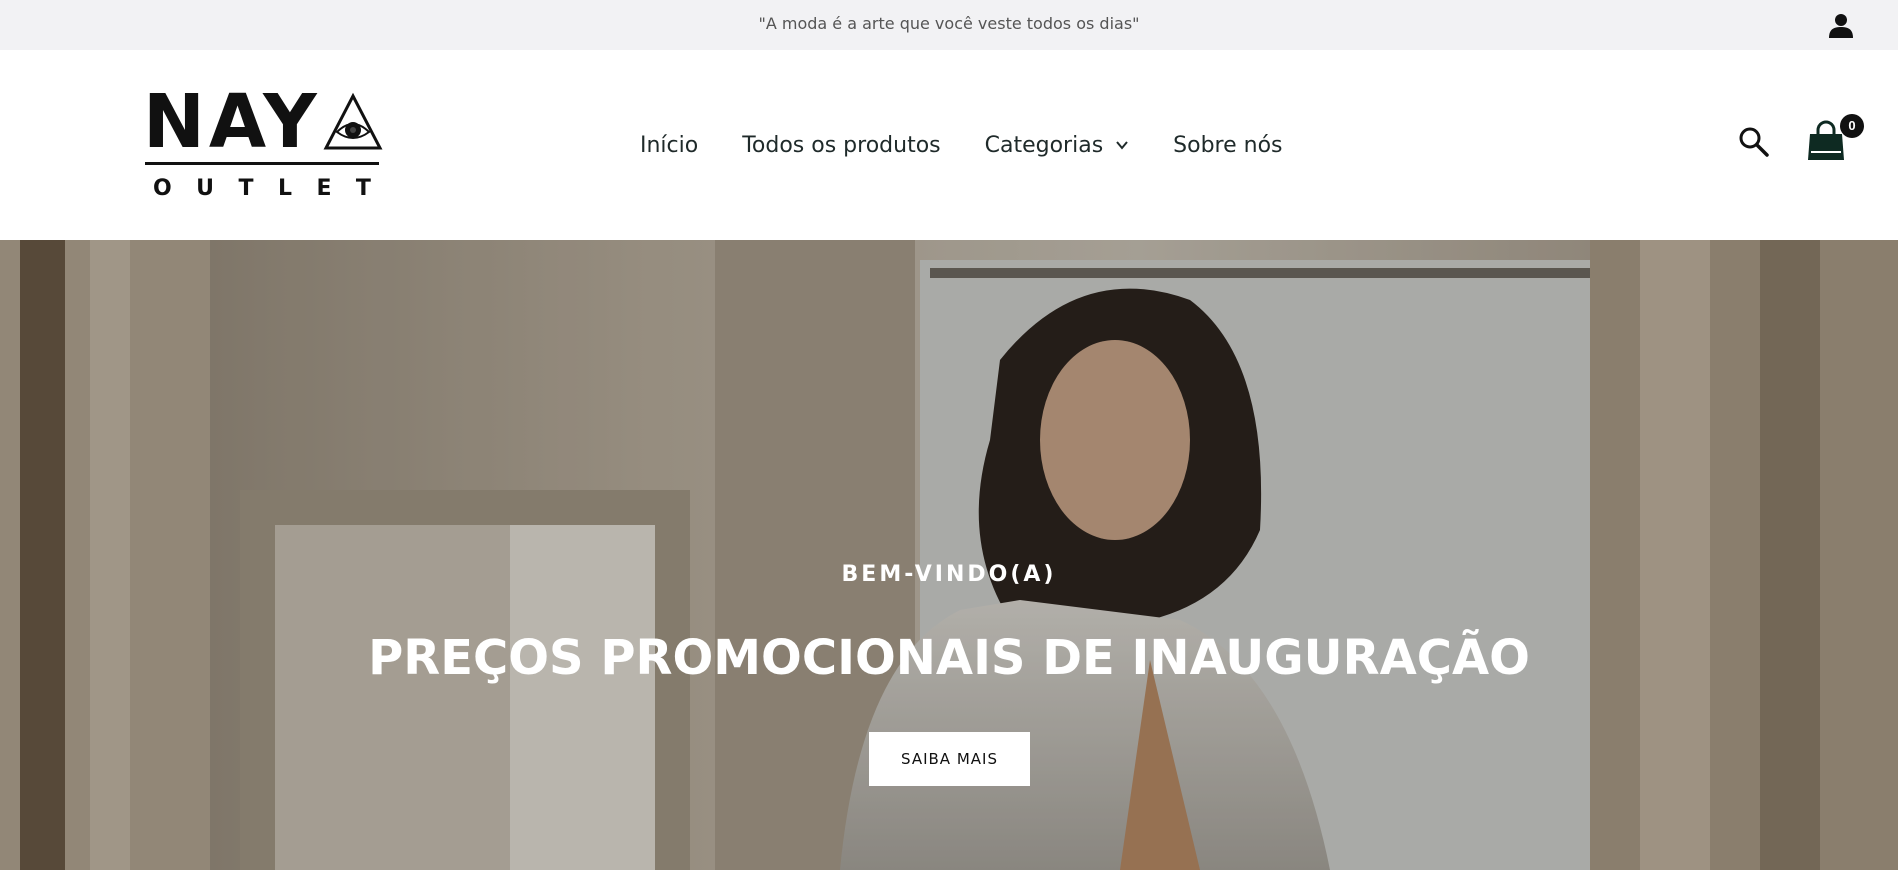 This screenshot has width=1898, height=870. I want to click on logo-subline-letter: E, so click(324, 188).